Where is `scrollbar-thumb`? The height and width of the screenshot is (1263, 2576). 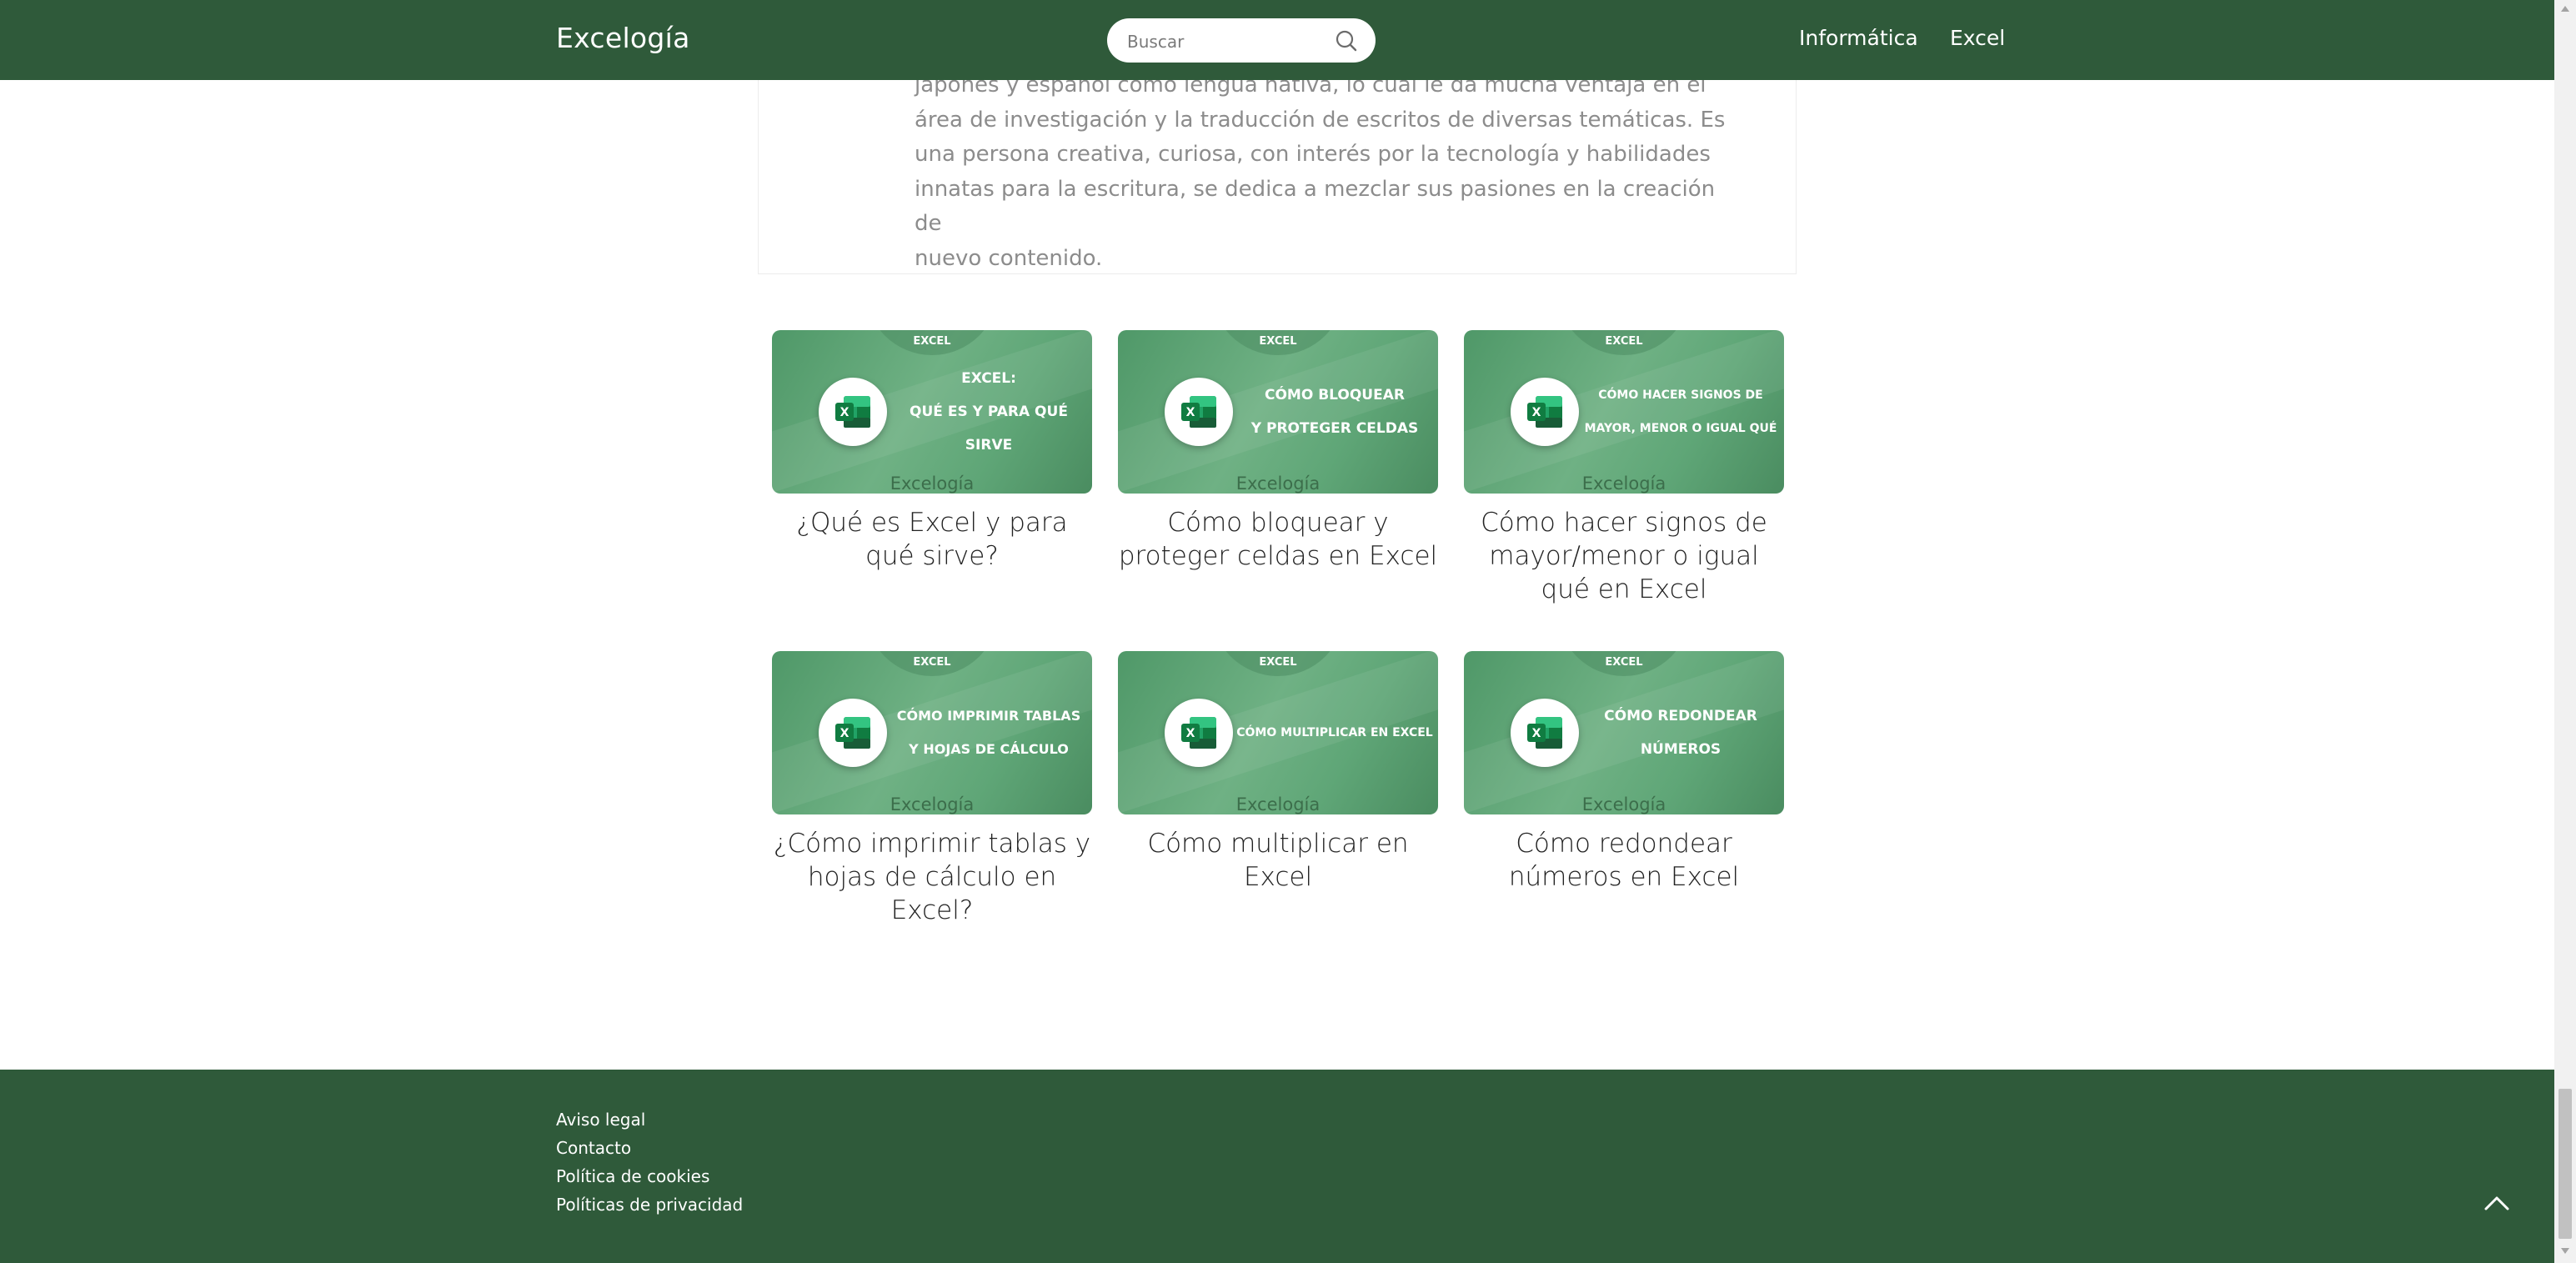
scrollbar-thumb is located at coordinates (2565, 1164).